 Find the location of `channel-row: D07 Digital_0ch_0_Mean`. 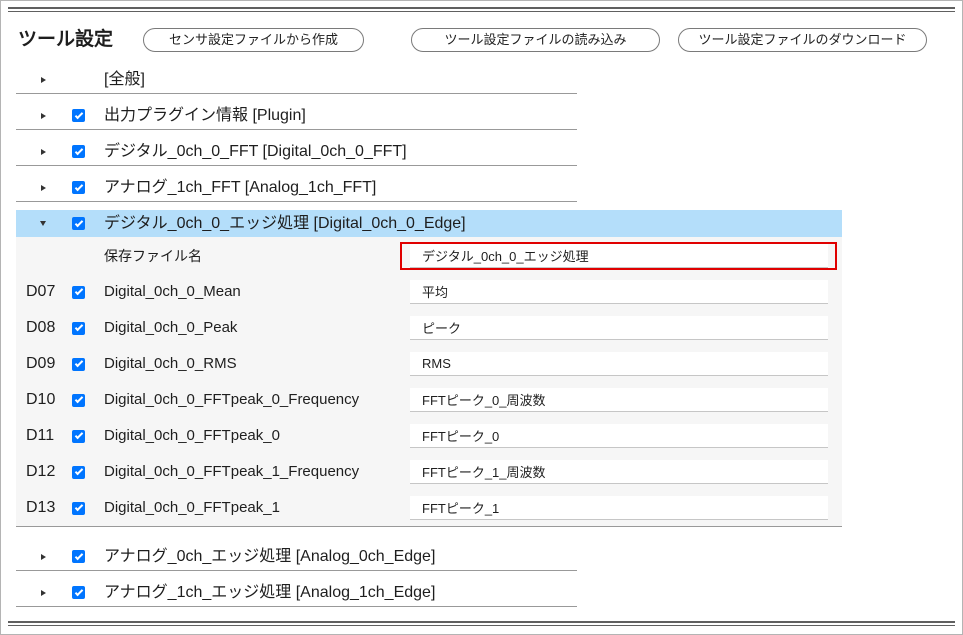

channel-row: D07 Digital_0ch_0_Mean is located at coordinates (429, 292).